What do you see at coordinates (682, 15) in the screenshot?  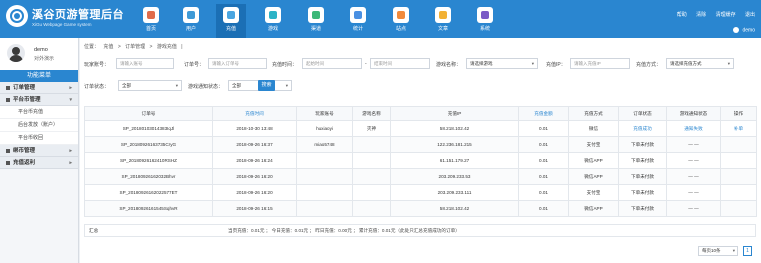 I see `help-link: 帮助` at bounding box center [682, 15].